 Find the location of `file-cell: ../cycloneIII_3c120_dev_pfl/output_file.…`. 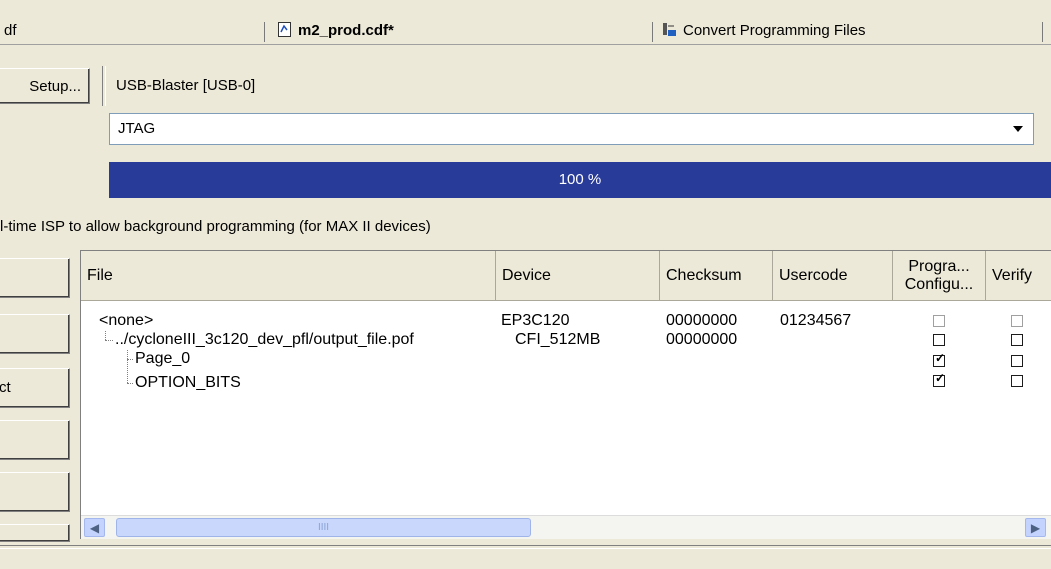

file-cell: ../cycloneIII_3c120_dev_pfl/output_file.… is located at coordinates (264, 339).